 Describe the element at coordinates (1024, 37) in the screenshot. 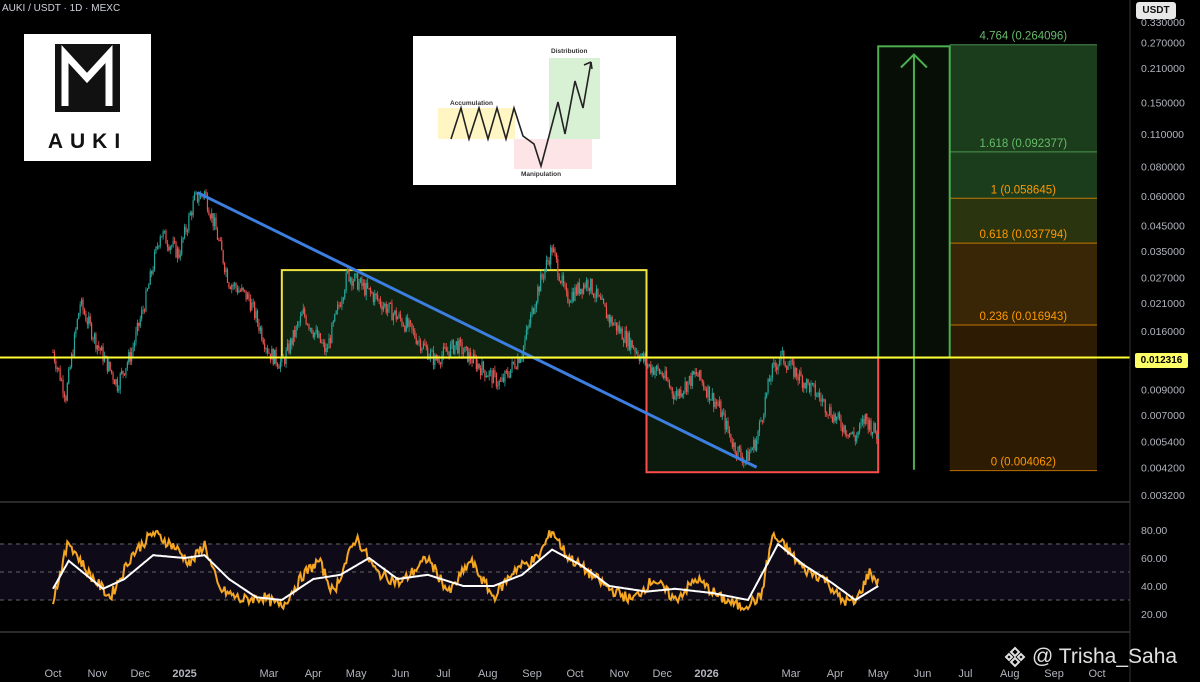

I see `fib-level-label: 4.764 (0.264096)` at that location.